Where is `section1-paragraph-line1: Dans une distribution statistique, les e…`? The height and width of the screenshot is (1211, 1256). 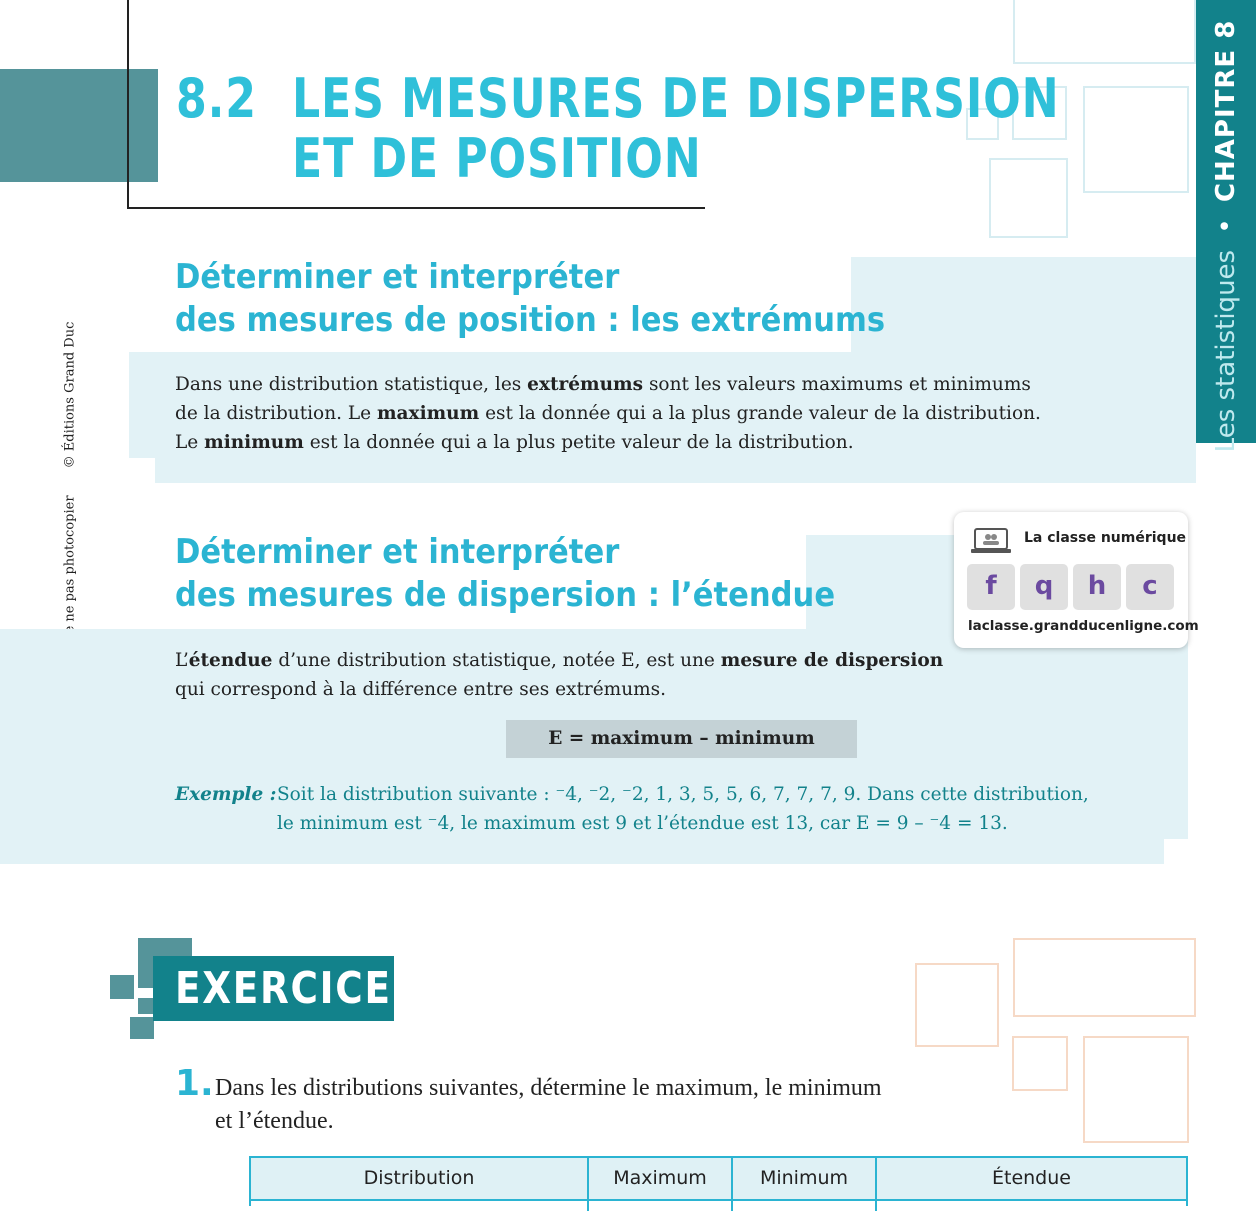
section1-paragraph-line1: Dans une distribution statistique, les e… is located at coordinates (603, 384).